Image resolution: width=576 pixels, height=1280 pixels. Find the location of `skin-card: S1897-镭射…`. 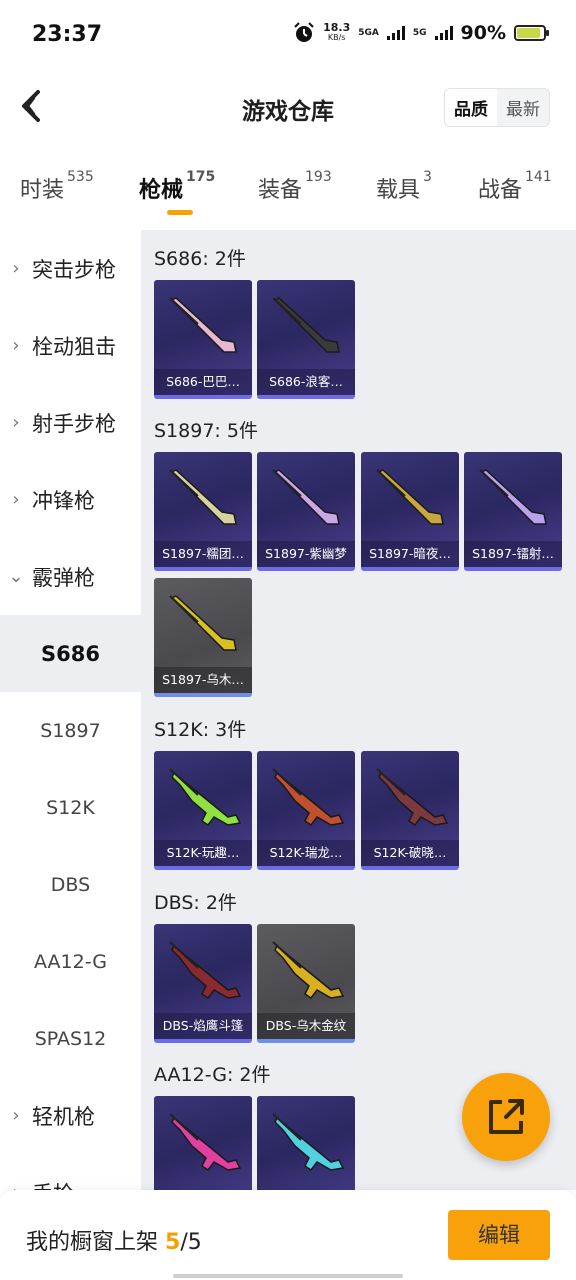

skin-card: S1897-镭射… is located at coordinates (513, 511).